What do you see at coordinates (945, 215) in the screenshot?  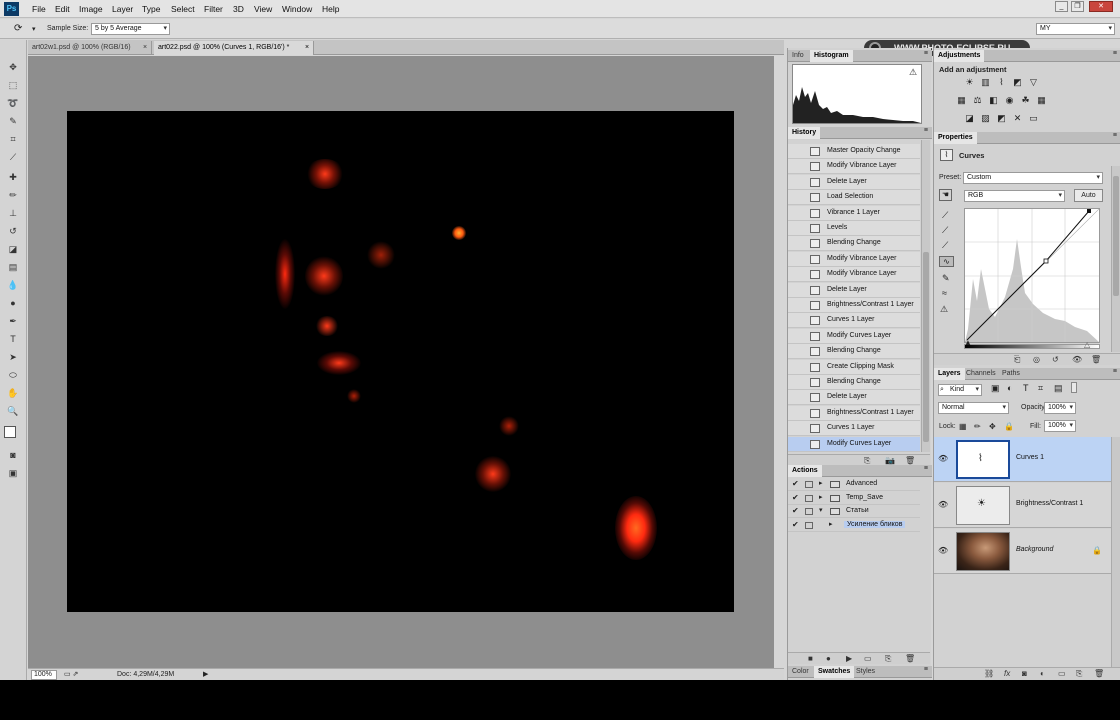 I see `black-point-eyedropper-icon: ⟋` at bounding box center [945, 215].